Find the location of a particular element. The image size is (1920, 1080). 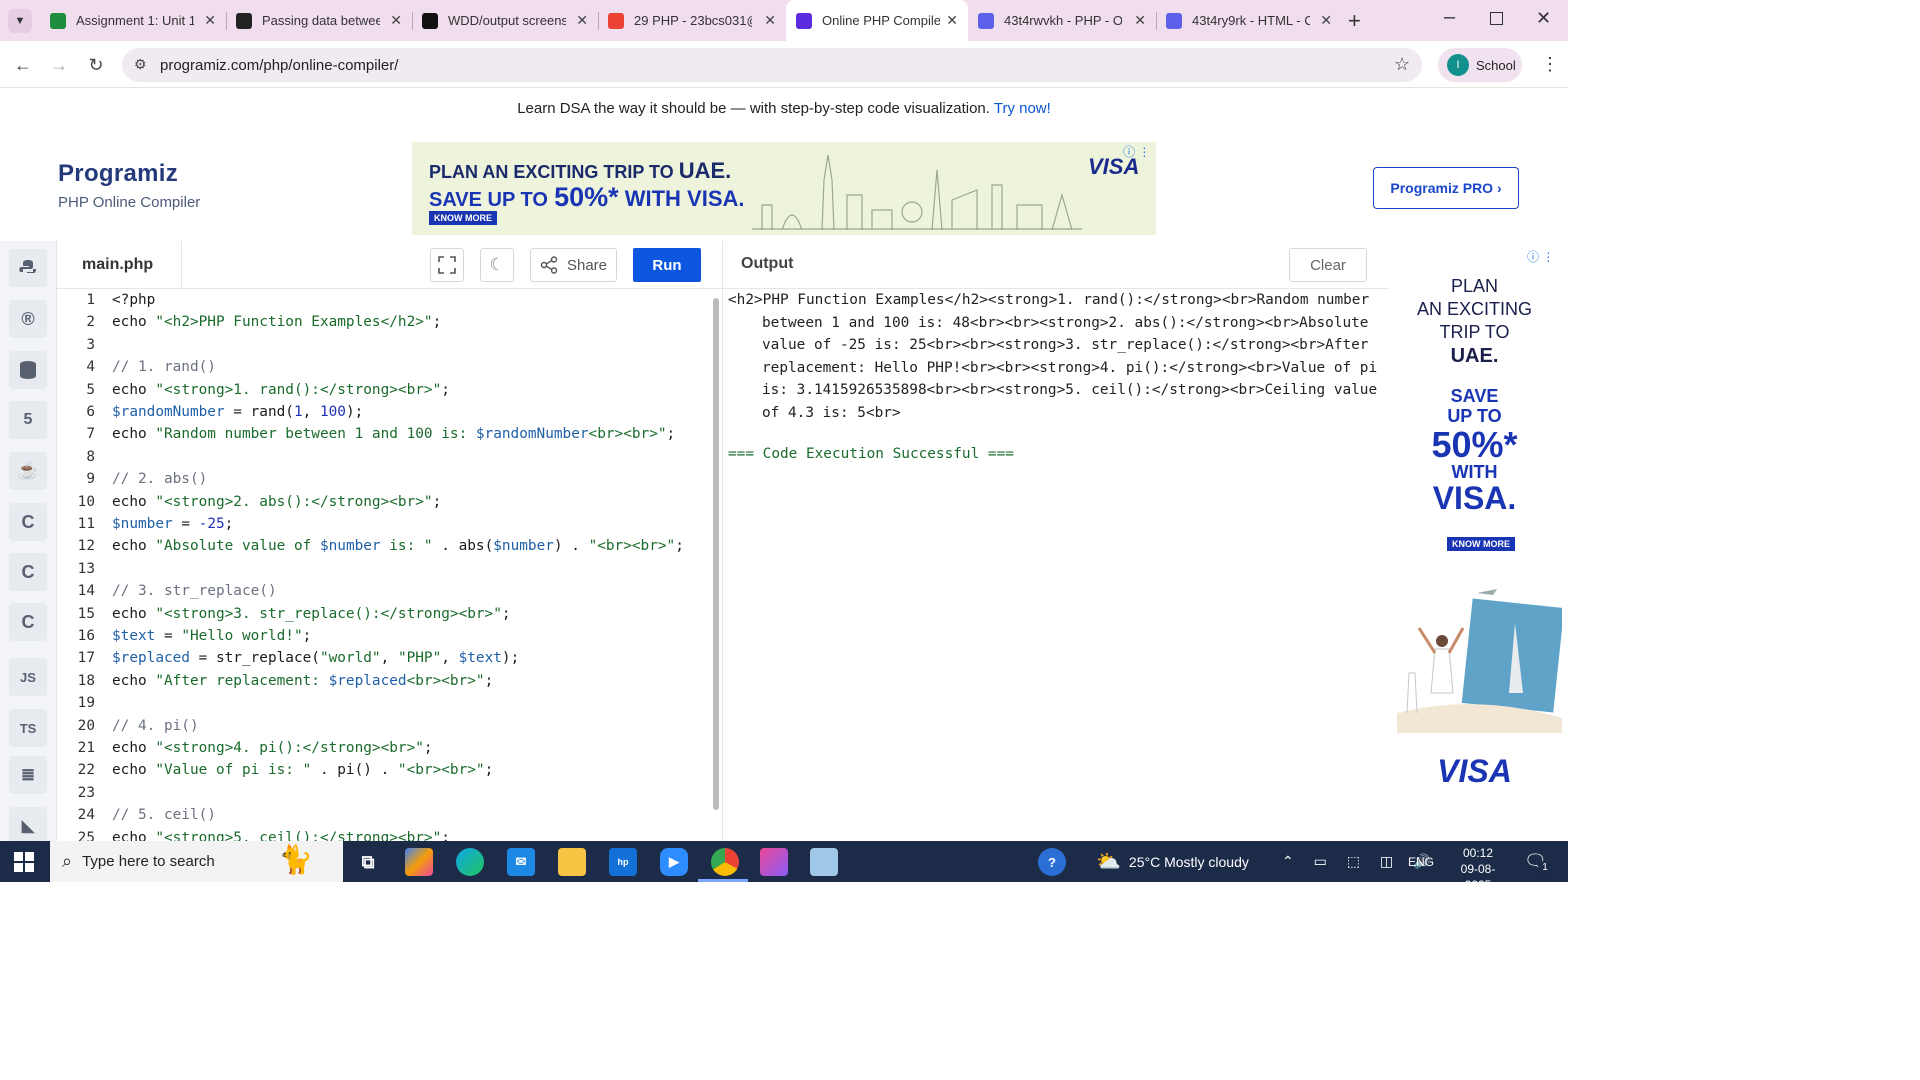

code-line: 6 $randomNumber = rand(1, 100); is located at coordinates (382, 412).